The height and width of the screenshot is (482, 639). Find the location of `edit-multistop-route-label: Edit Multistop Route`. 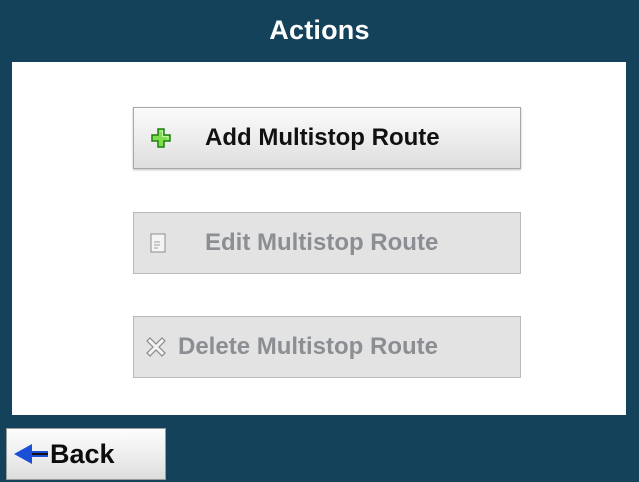

edit-multistop-route-label: Edit Multistop Route is located at coordinates (322, 242).